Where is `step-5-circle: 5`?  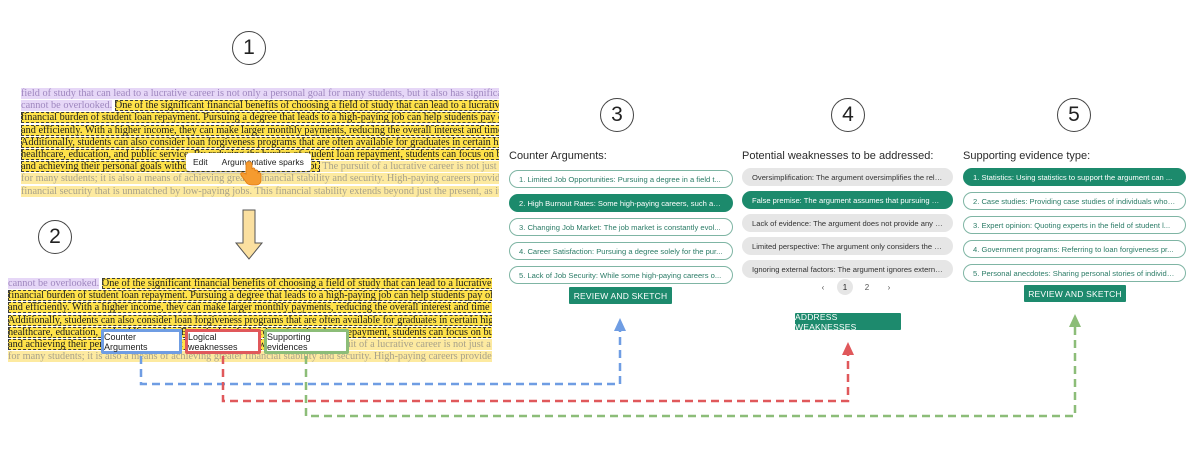 step-5-circle: 5 is located at coordinates (1074, 115).